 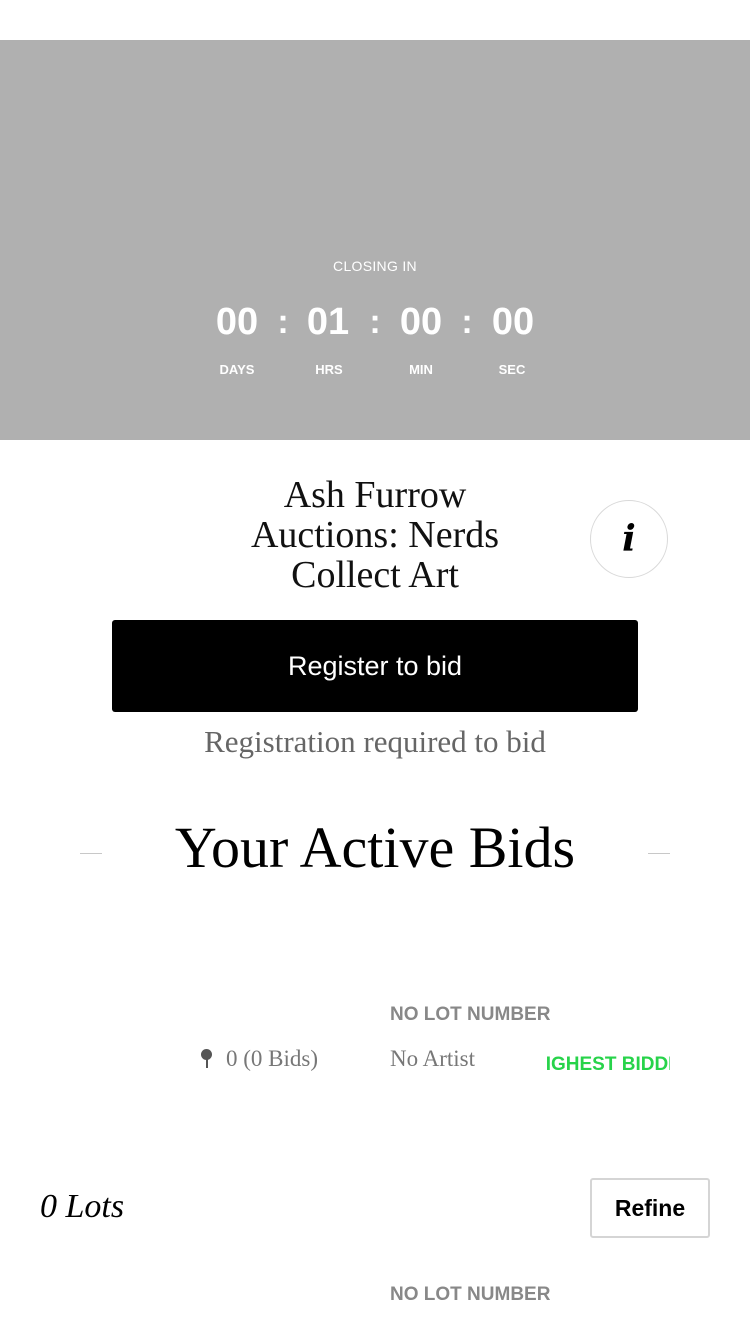 I want to click on auction-title-line: Ash Furrow, so click(x=375, y=495).